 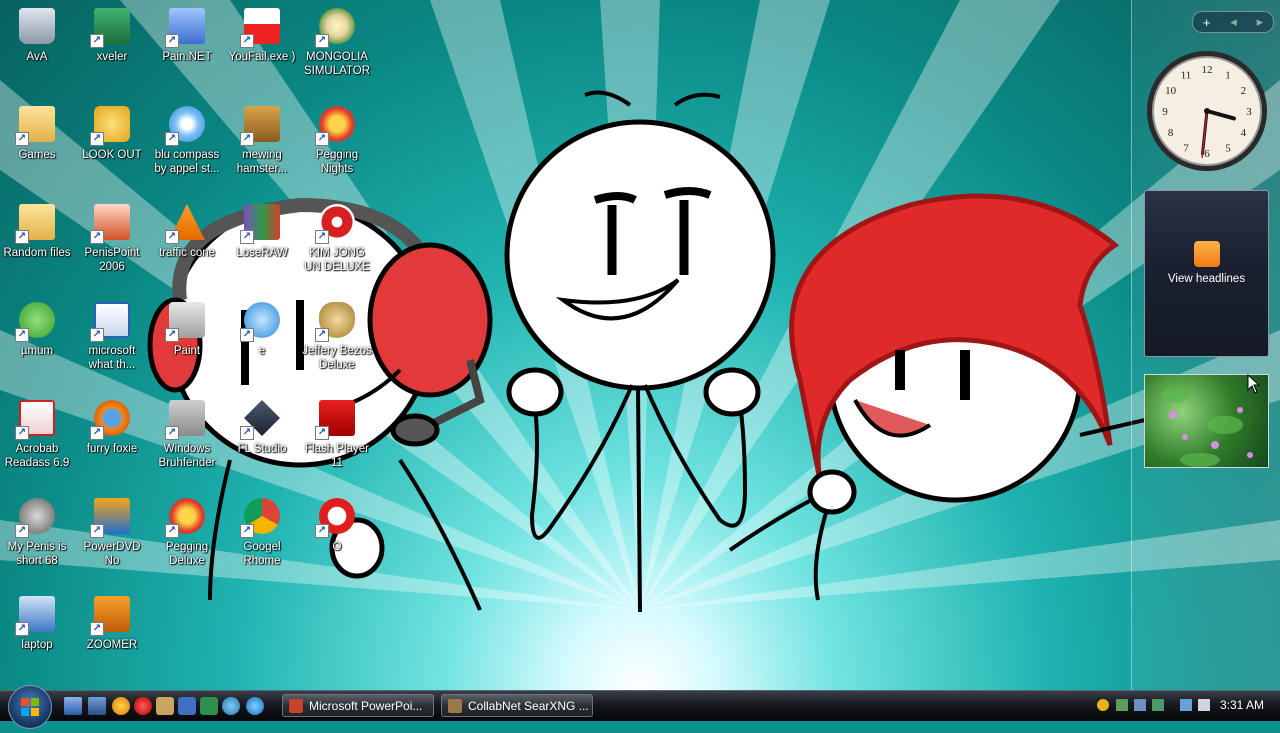 I want to click on security-shield-icon, so click(x=1103, y=705).